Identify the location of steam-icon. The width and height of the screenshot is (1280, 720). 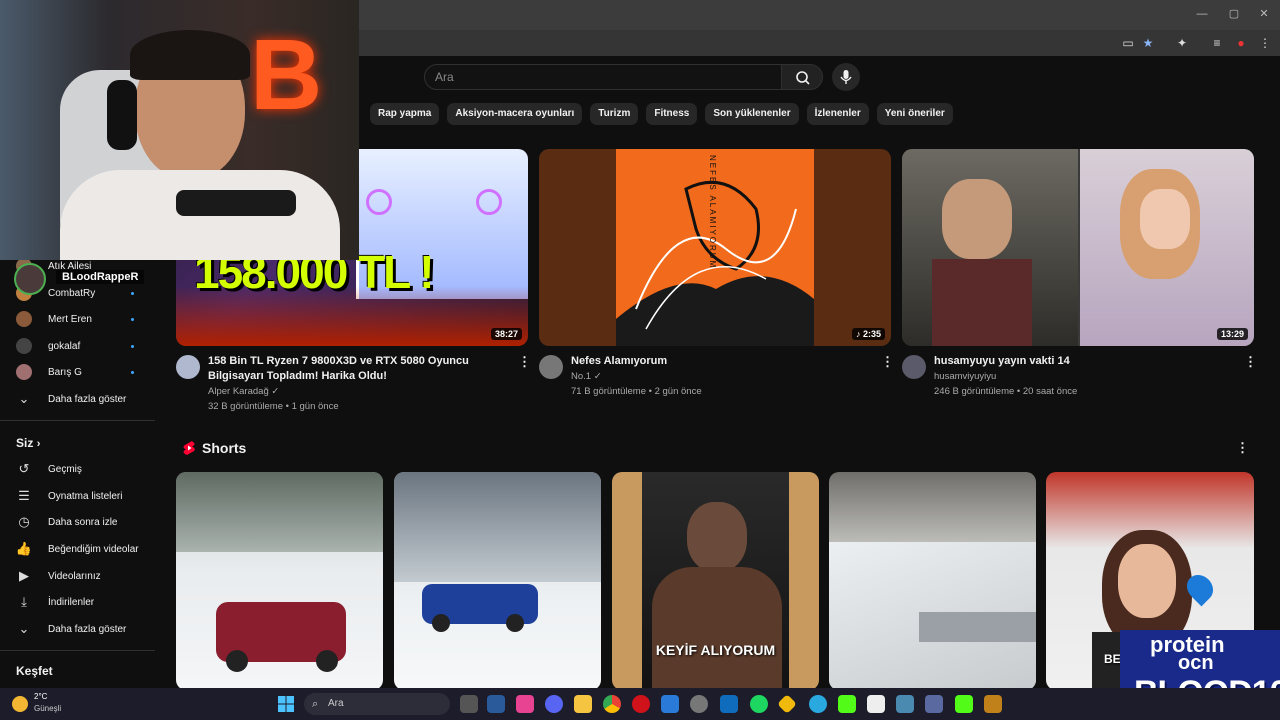
(496, 704).